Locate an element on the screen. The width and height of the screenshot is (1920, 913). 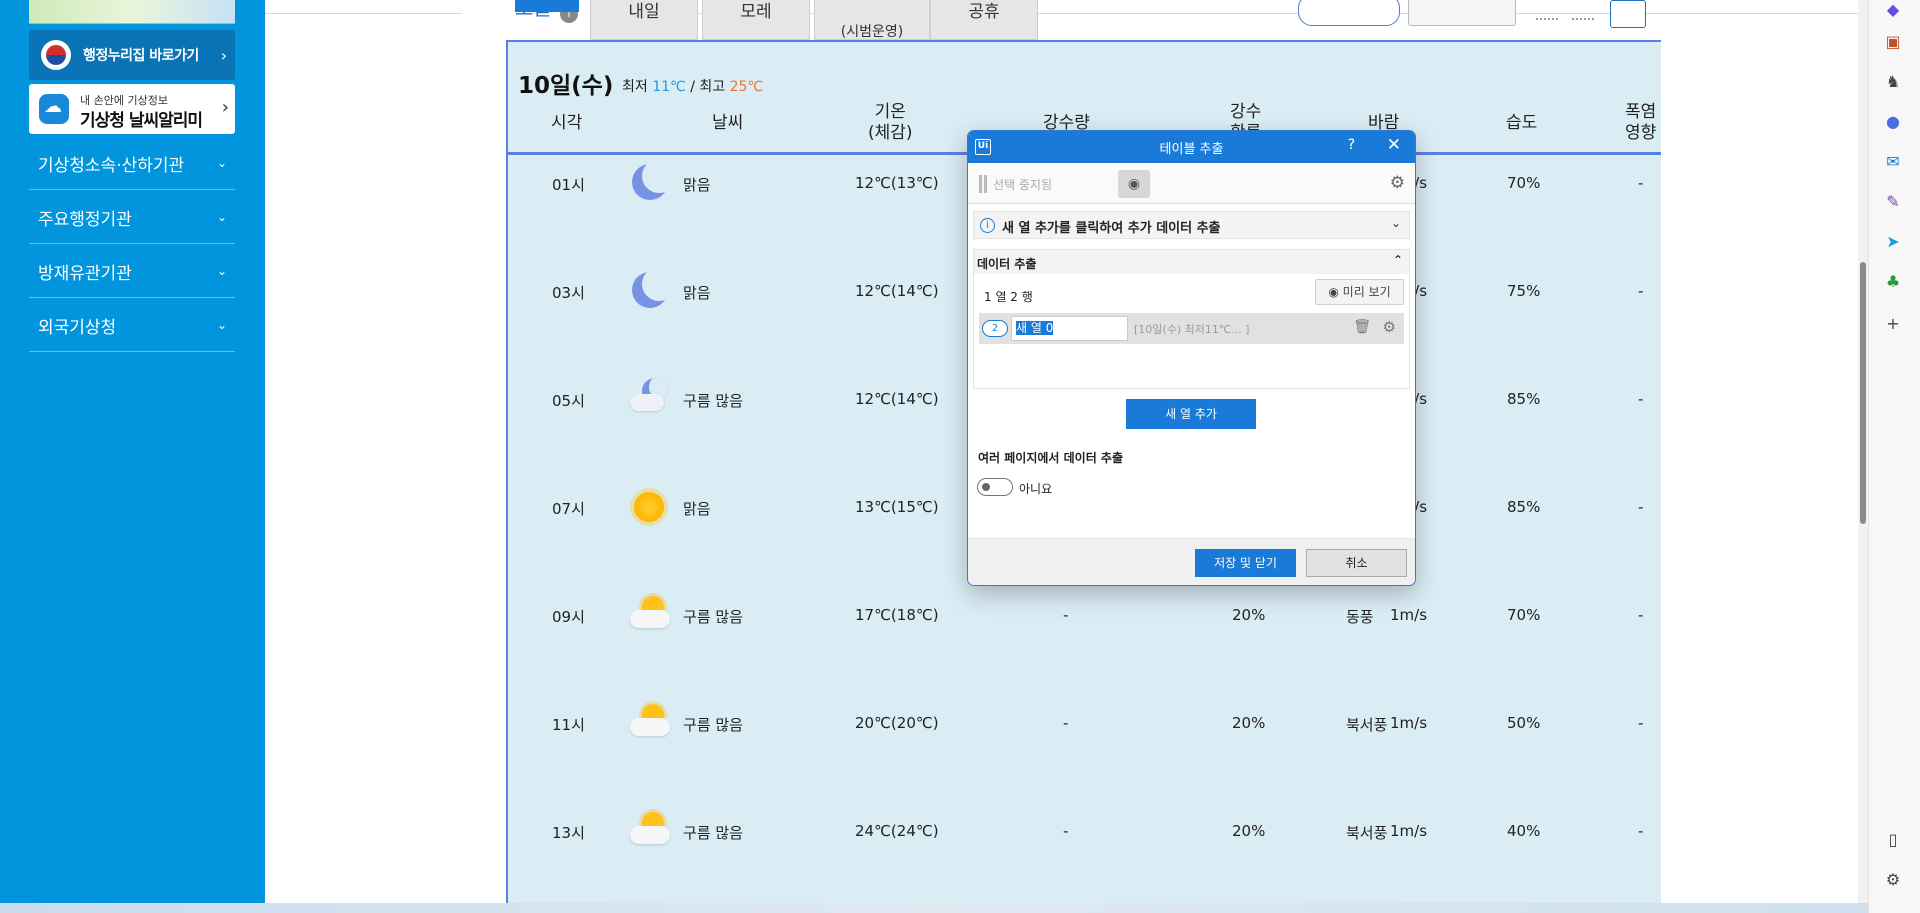
preview-label: 미리 보기 is located at coordinates (1366, 292).